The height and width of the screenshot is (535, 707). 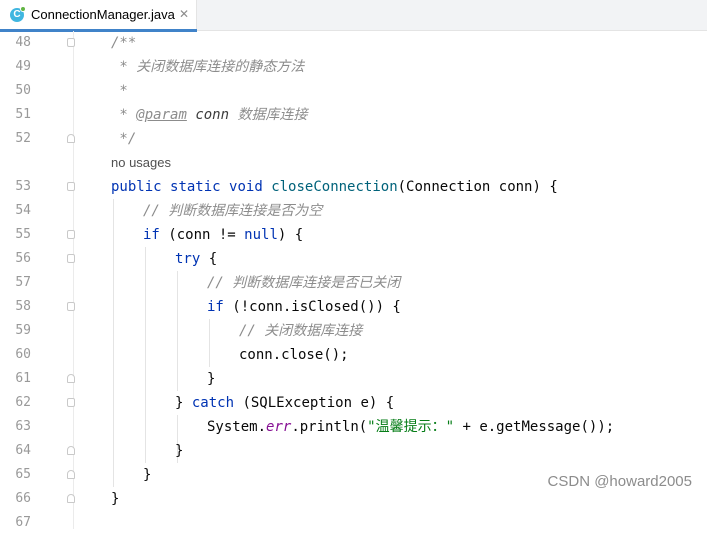 I want to click on code-line-58: 58 if (!conn.isClosed()) {, so click(x=353, y=307).